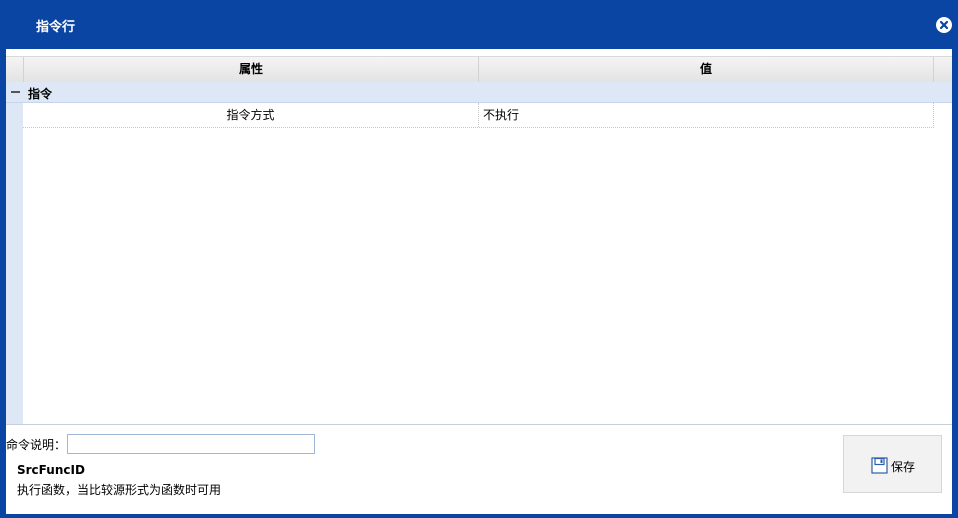 The image size is (958, 518). I want to click on save-button: 保存, so click(892, 464).